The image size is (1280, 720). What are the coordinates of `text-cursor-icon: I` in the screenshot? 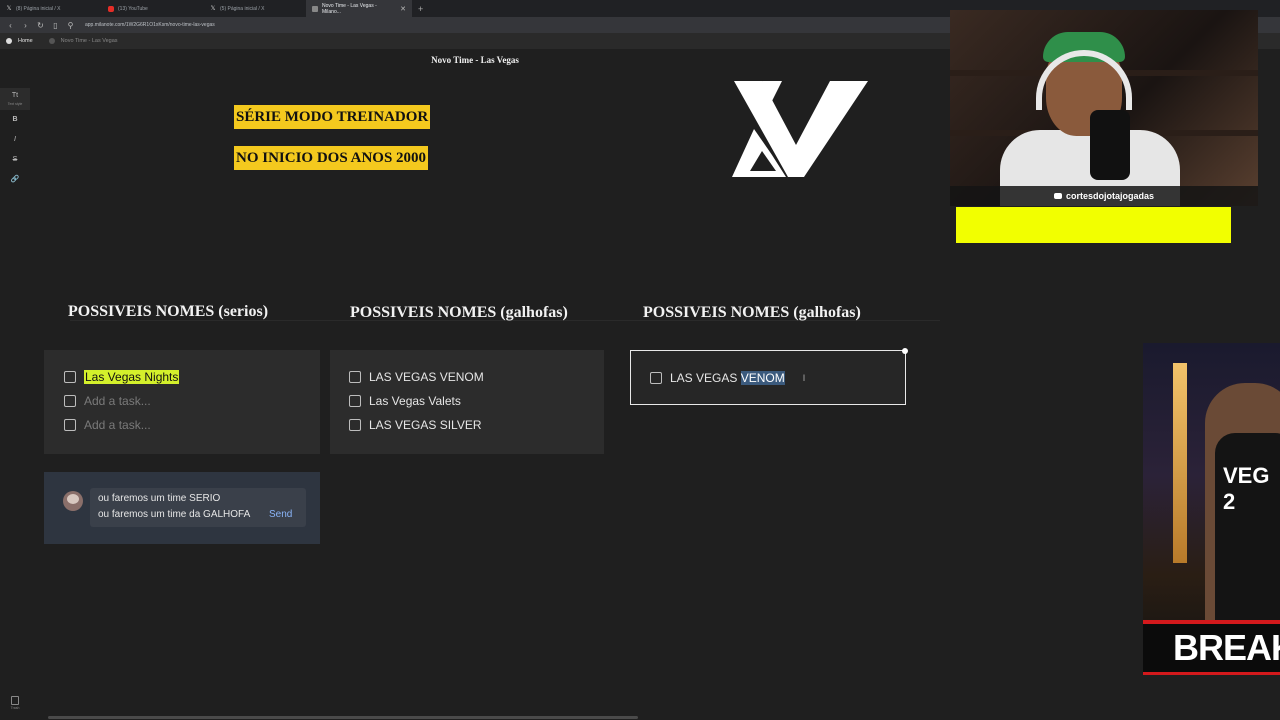 It's located at (804, 378).